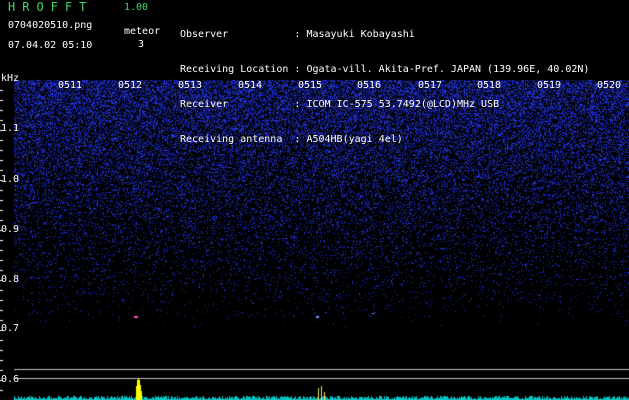 Image resolution: width=629 pixels, height=400 pixels. Describe the element at coordinates (142, 31) in the screenshot. I see `meteor-label: meteor` at that location.